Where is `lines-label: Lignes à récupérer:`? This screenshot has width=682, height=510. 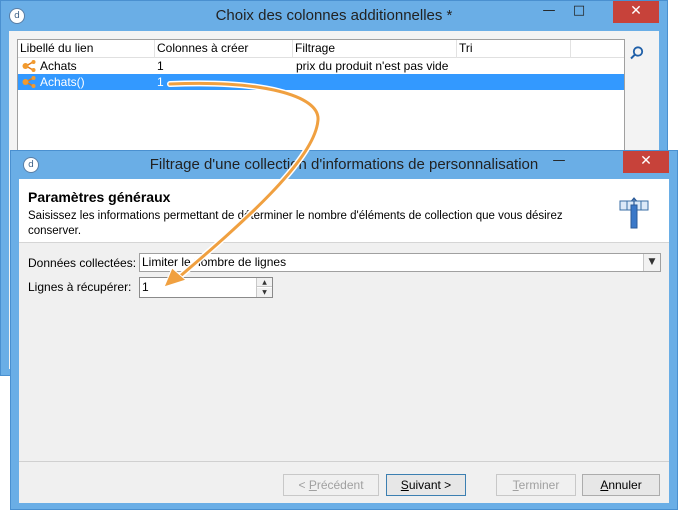
lines-label: Lignes à récupérer: is located at coordinates (80, 287).